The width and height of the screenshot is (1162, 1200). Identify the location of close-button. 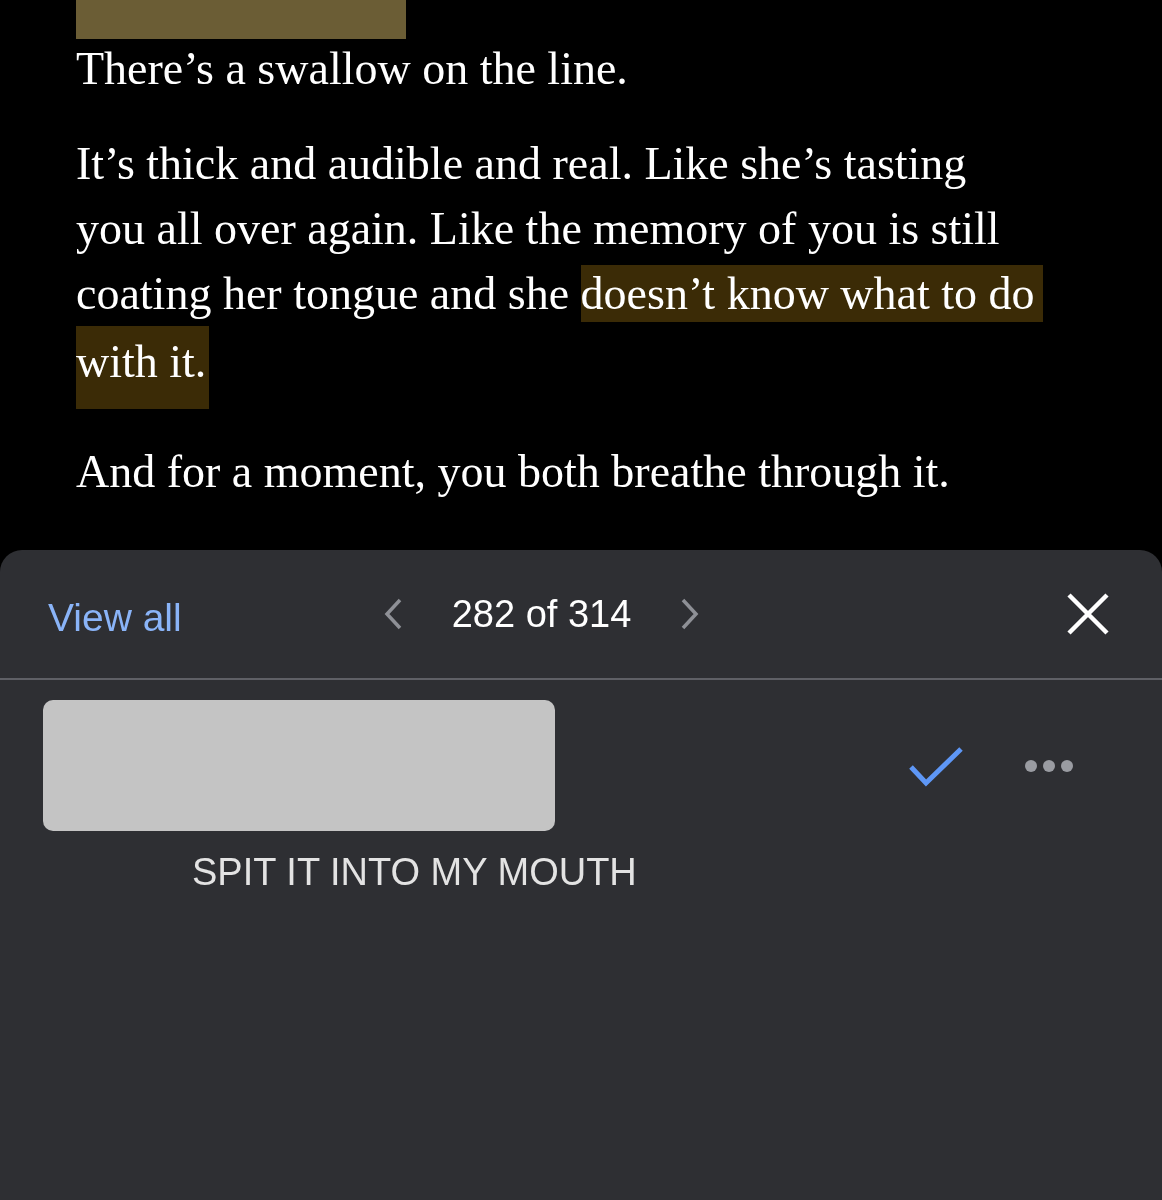
(1088, 614).